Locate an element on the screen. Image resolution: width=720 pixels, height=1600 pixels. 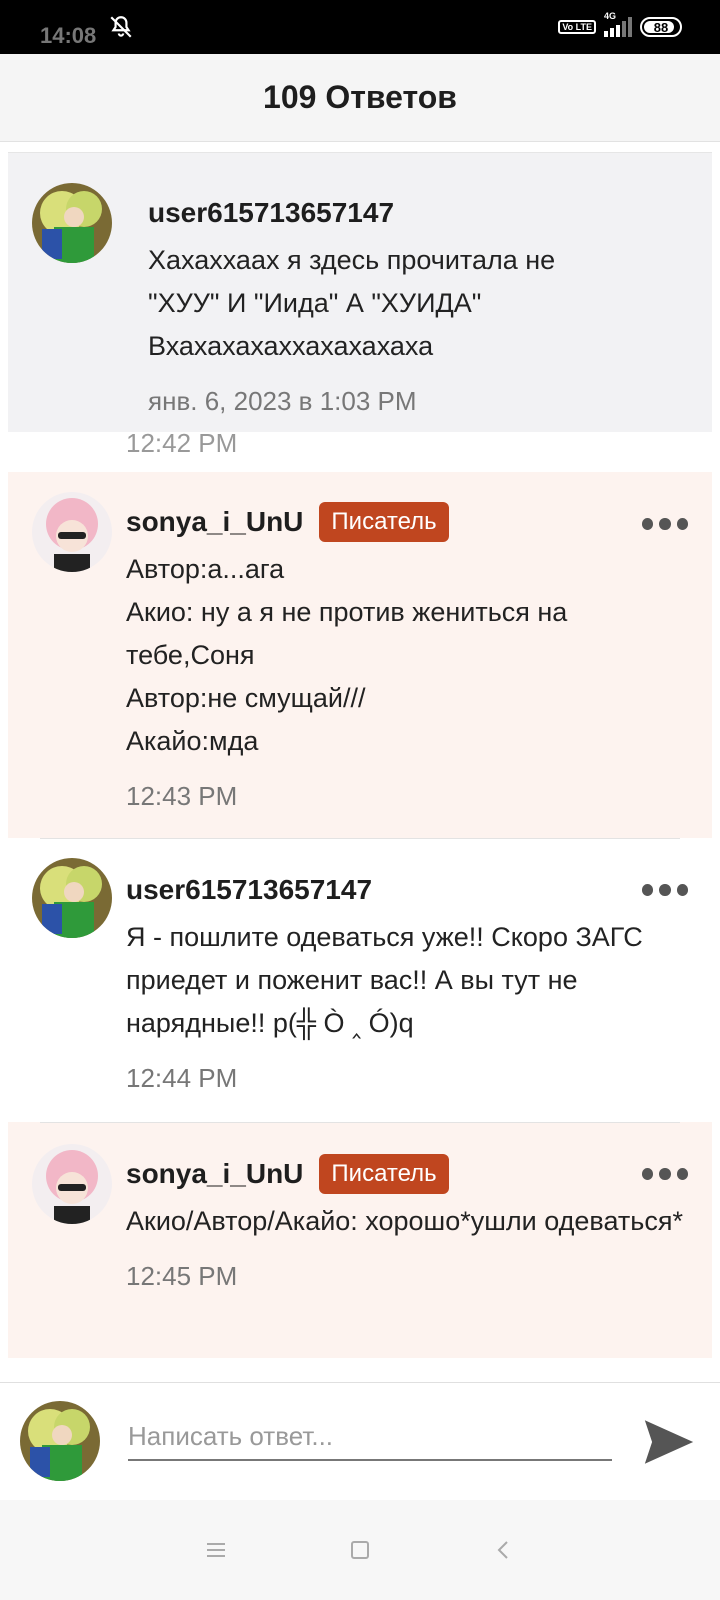
notifications-off-icon is located at coordinates (121, 27).